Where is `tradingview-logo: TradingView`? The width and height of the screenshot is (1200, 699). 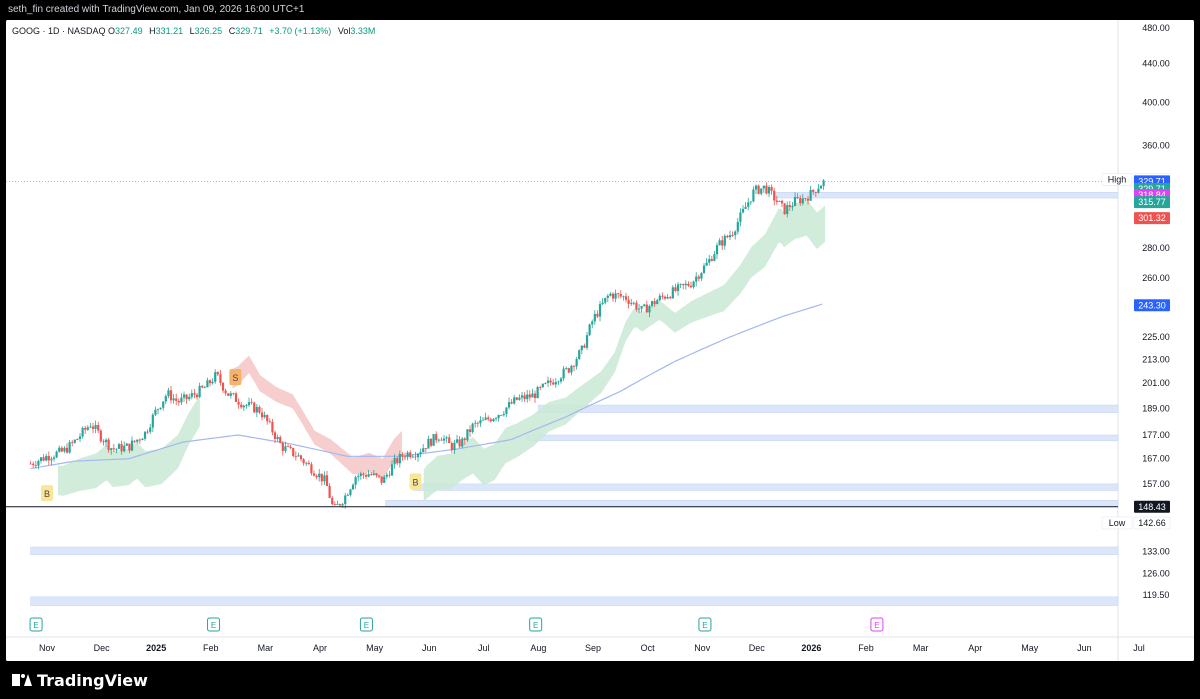
tradingview-logo: TradingView is located at coordinates (80, 680).